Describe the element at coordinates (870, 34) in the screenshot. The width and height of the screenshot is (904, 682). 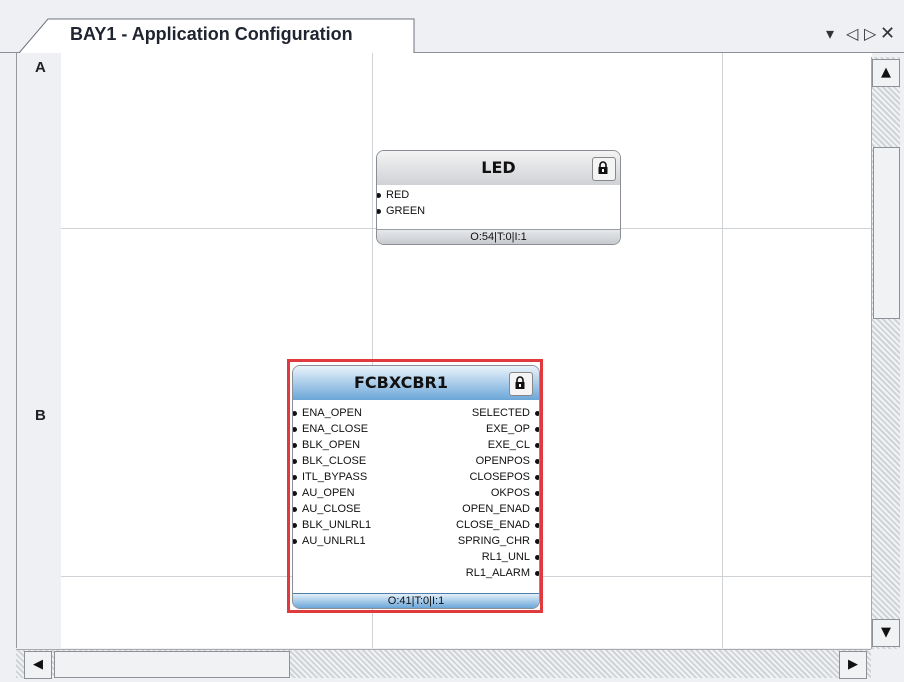
I see `scroll-tabs-right-icon: ▷` at that location.